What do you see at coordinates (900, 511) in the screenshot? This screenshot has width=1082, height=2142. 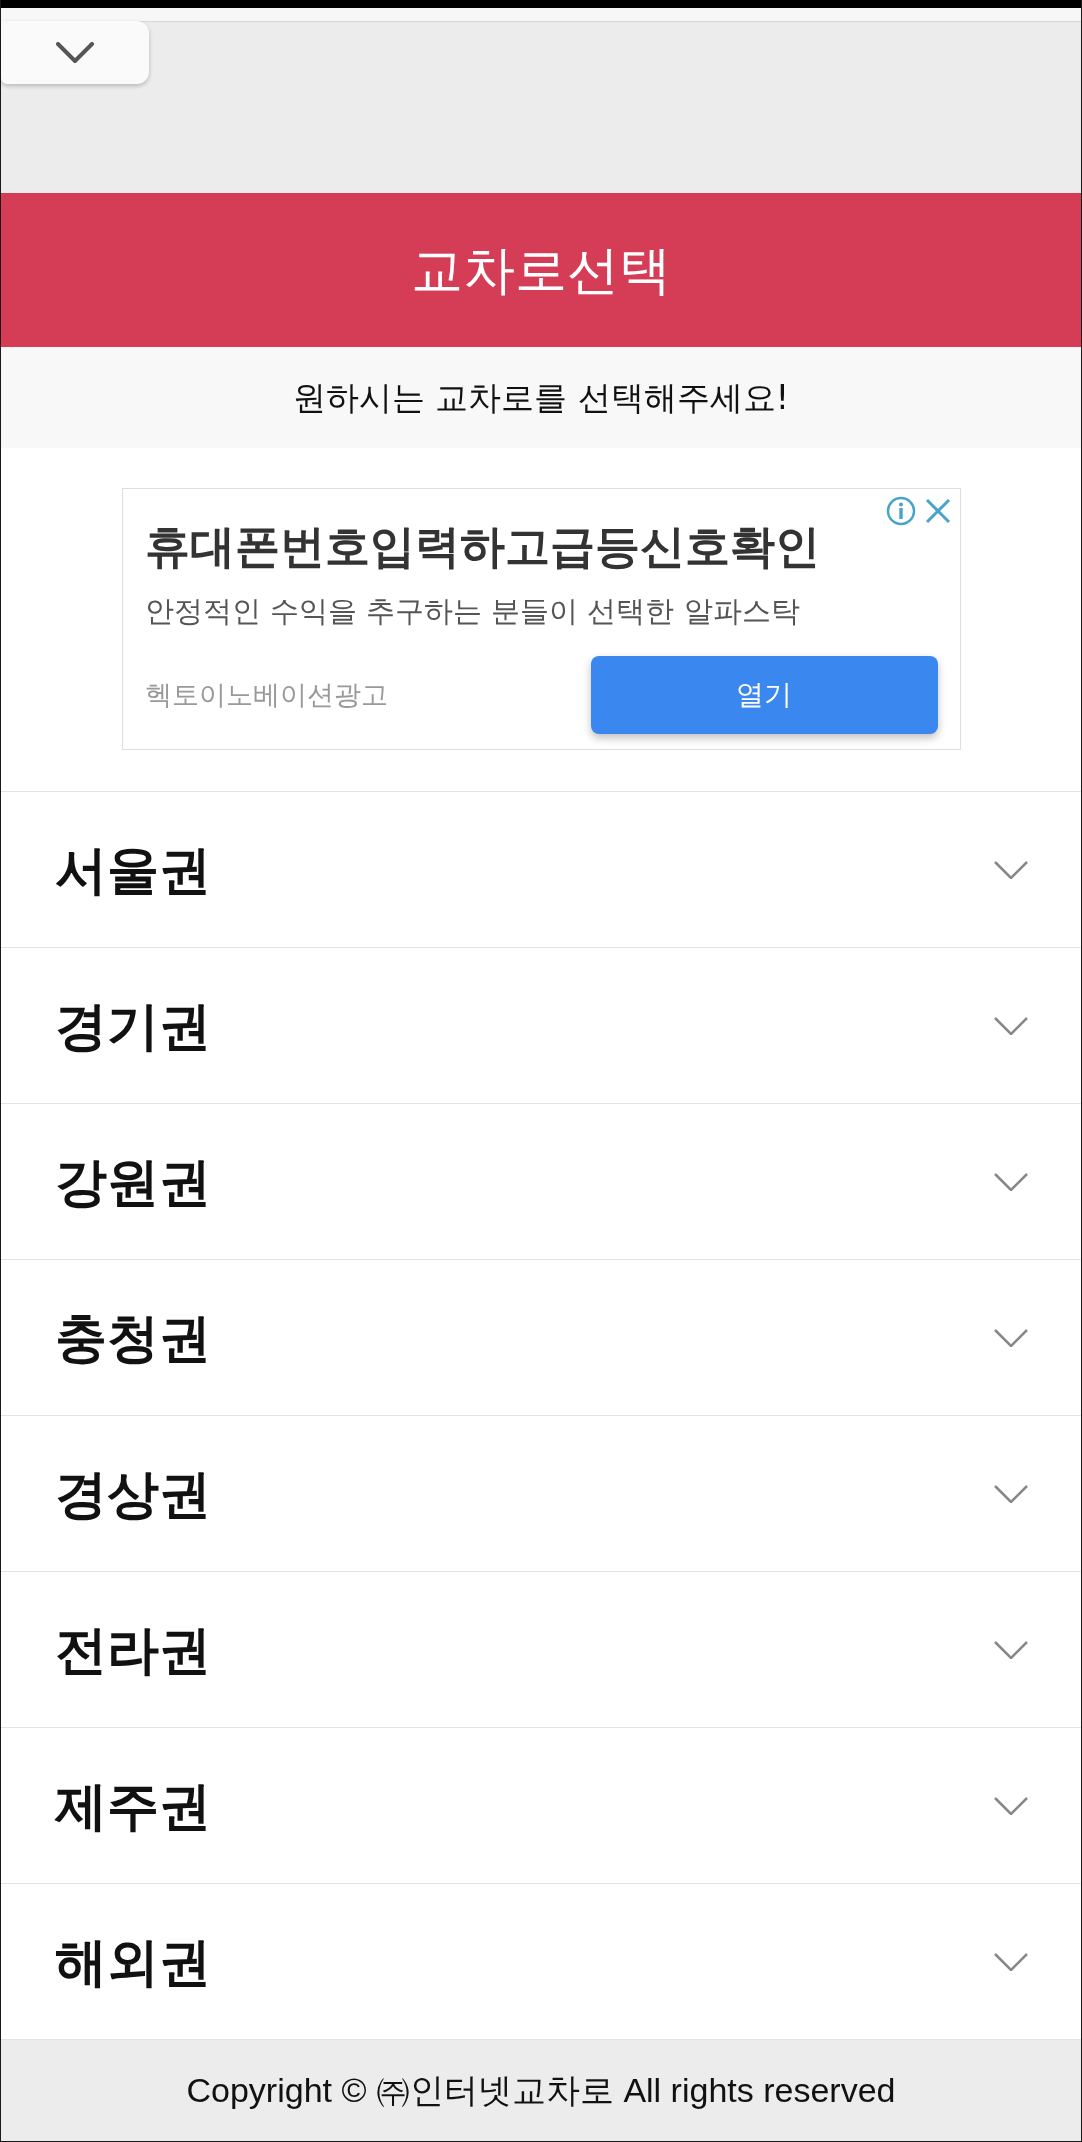 I see `info-icon` at bounding box center [900, 511].